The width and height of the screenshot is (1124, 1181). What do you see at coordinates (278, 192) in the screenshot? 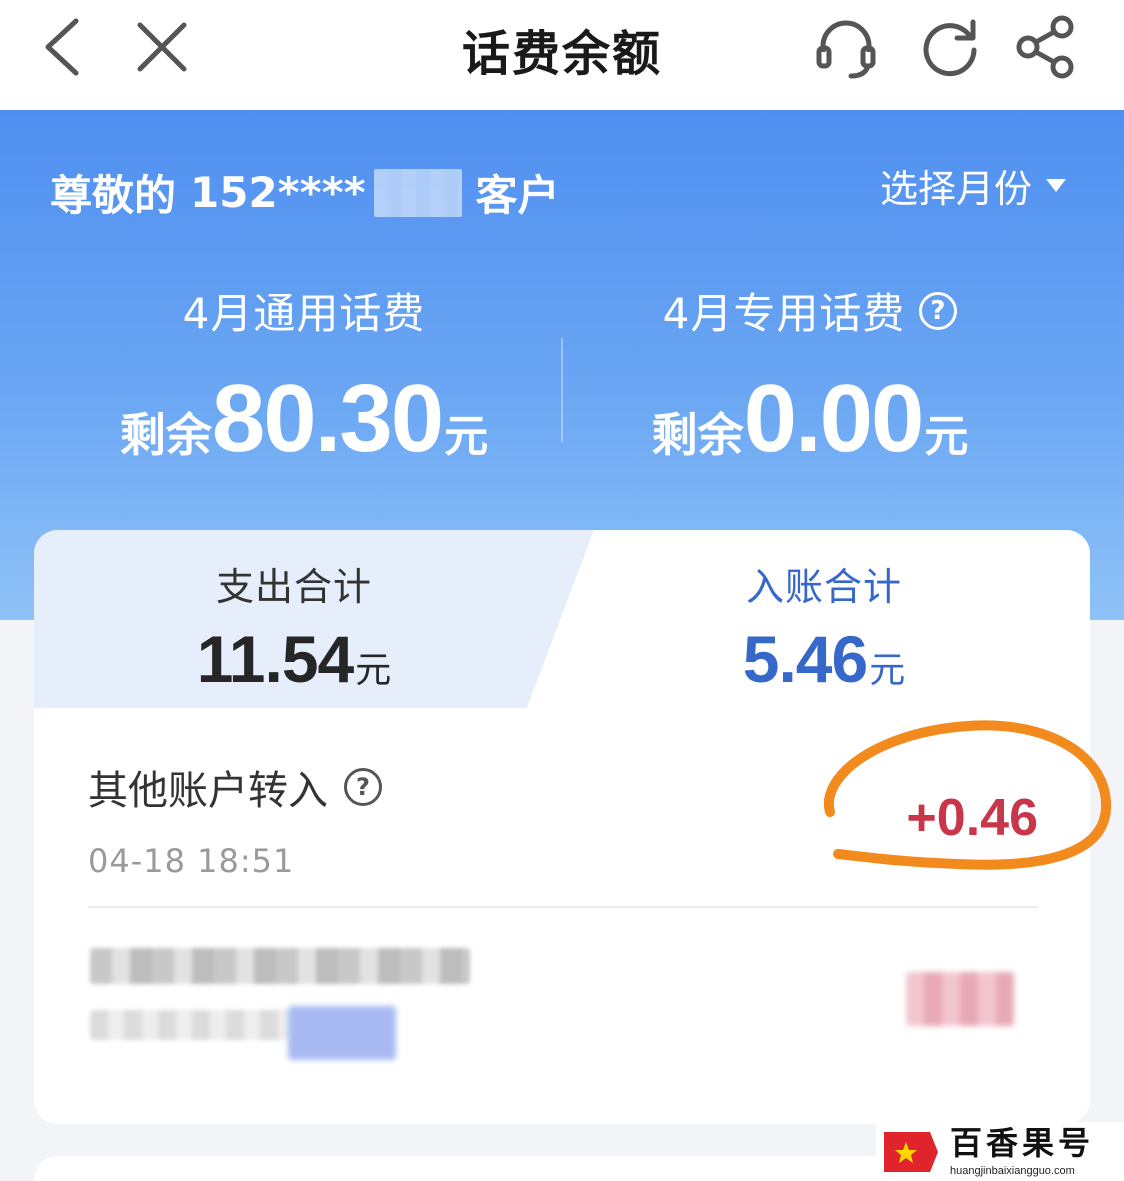
I see `masked-phone-number: 152****` at bounding box center [278, 192].